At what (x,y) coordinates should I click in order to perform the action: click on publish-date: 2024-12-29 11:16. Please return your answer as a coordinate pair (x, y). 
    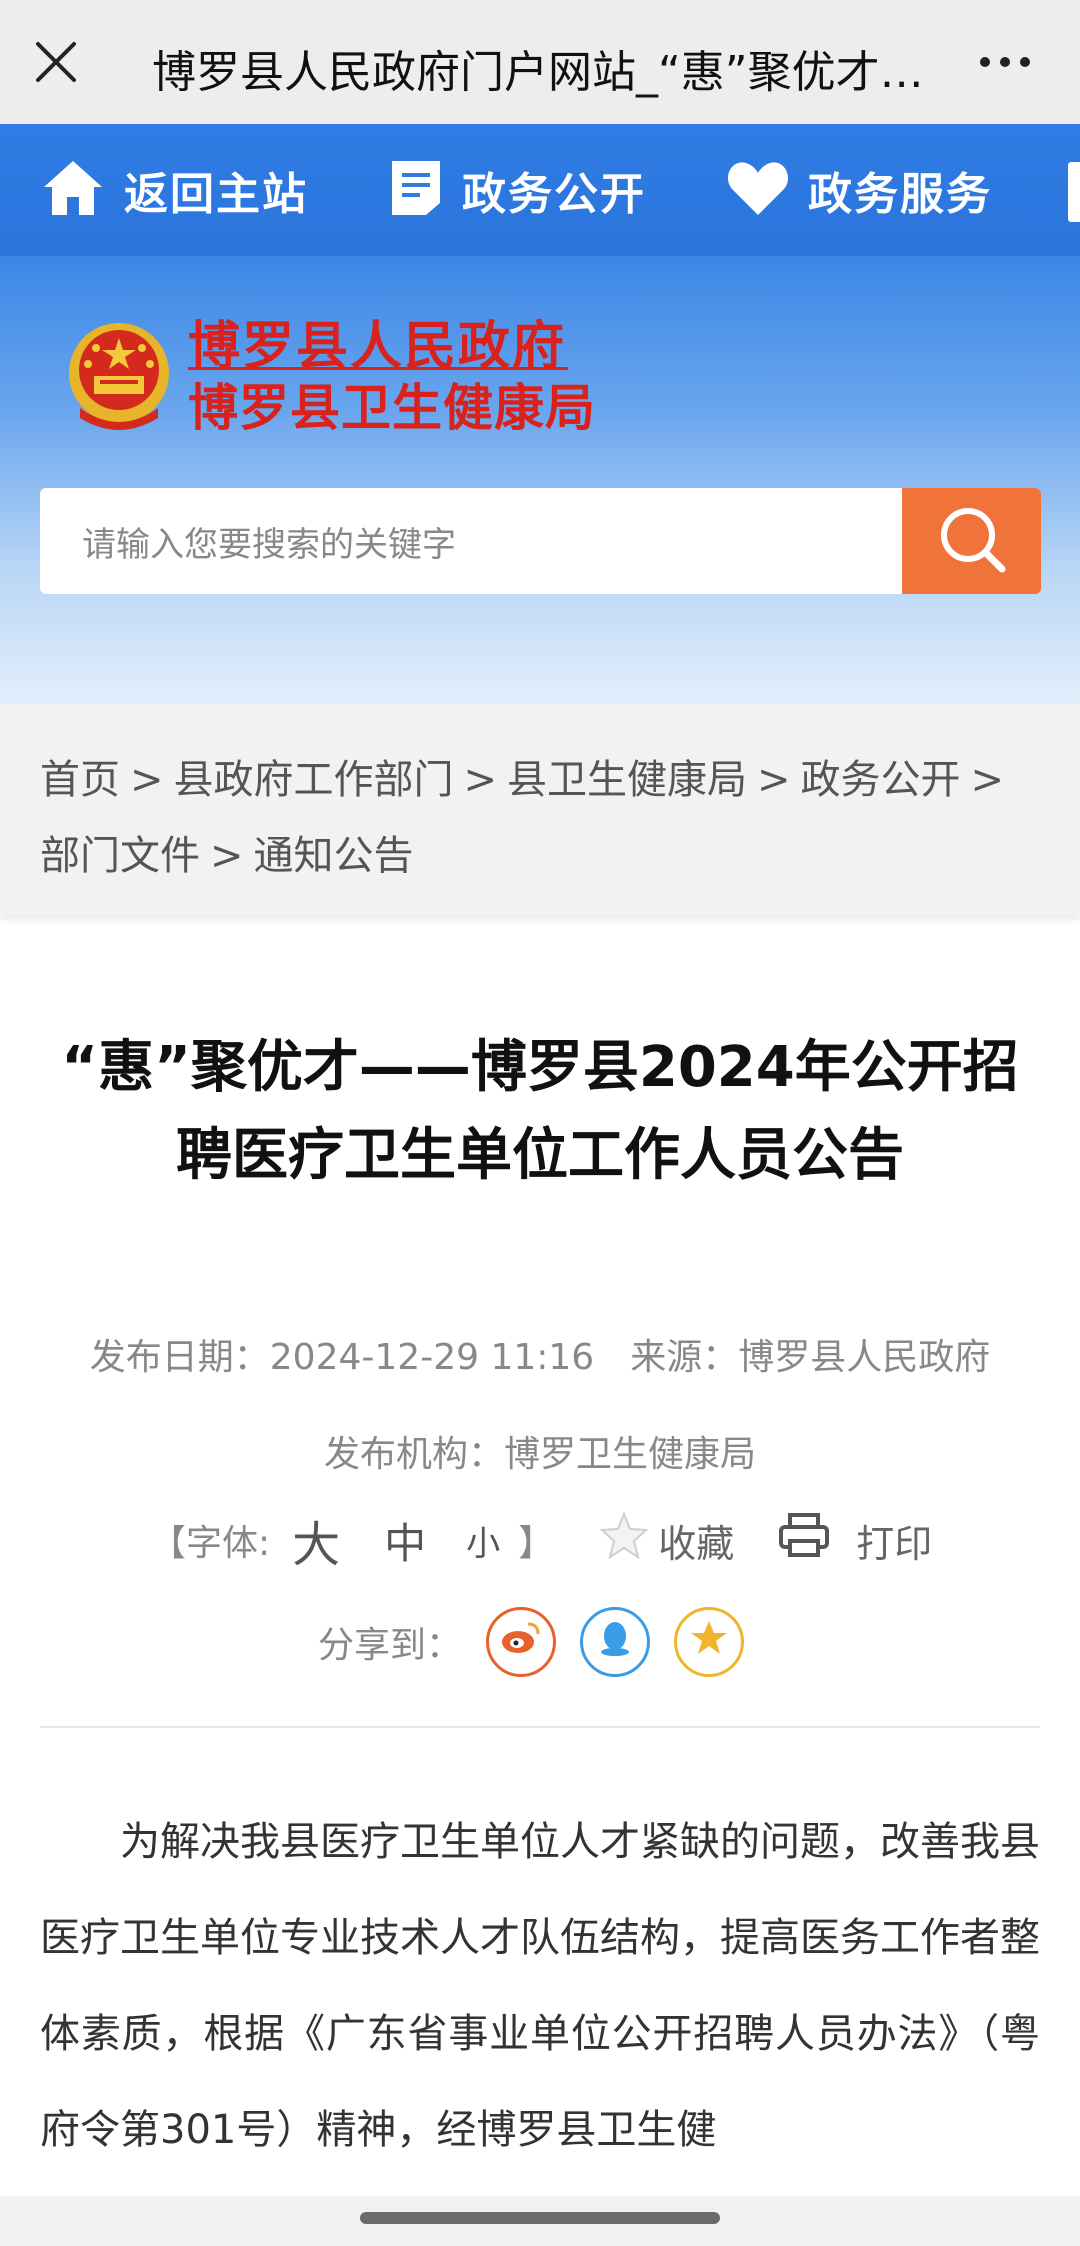
    Looking at the image, I should click on (432, 1357).